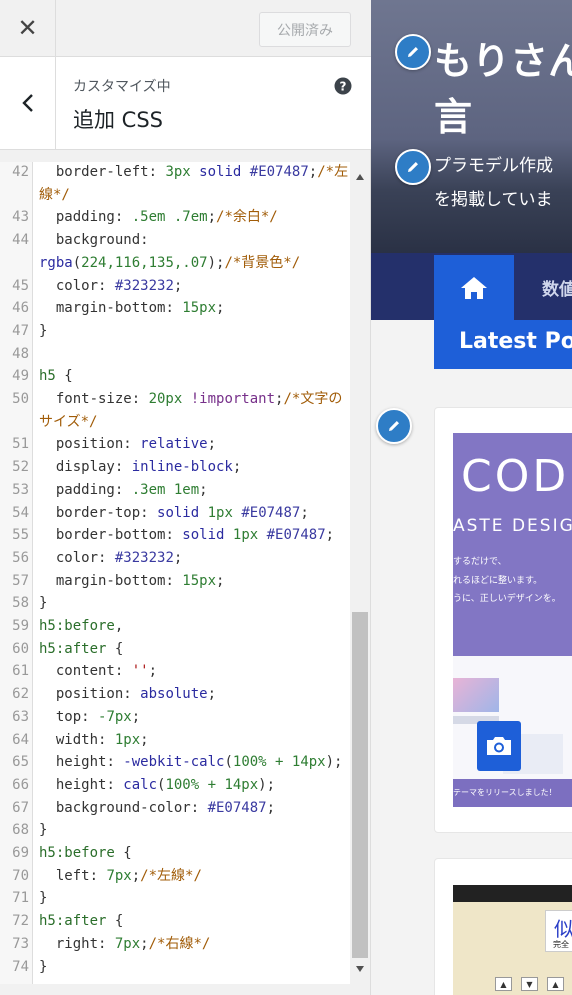 The height and width of the screenshot is (995, 572). I want to click on site-description-line-2: を掲載していま, so click(493, 200).